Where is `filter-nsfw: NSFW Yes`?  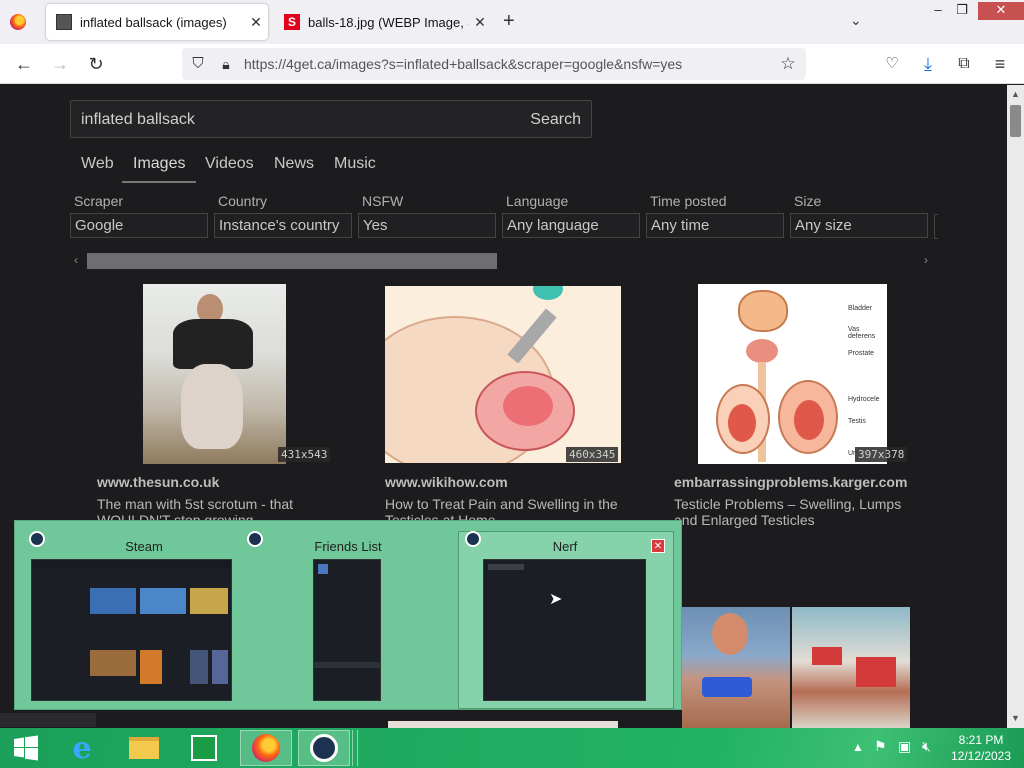 filter-nsfw: NSFW Yes is located at coordinates (427, 215).